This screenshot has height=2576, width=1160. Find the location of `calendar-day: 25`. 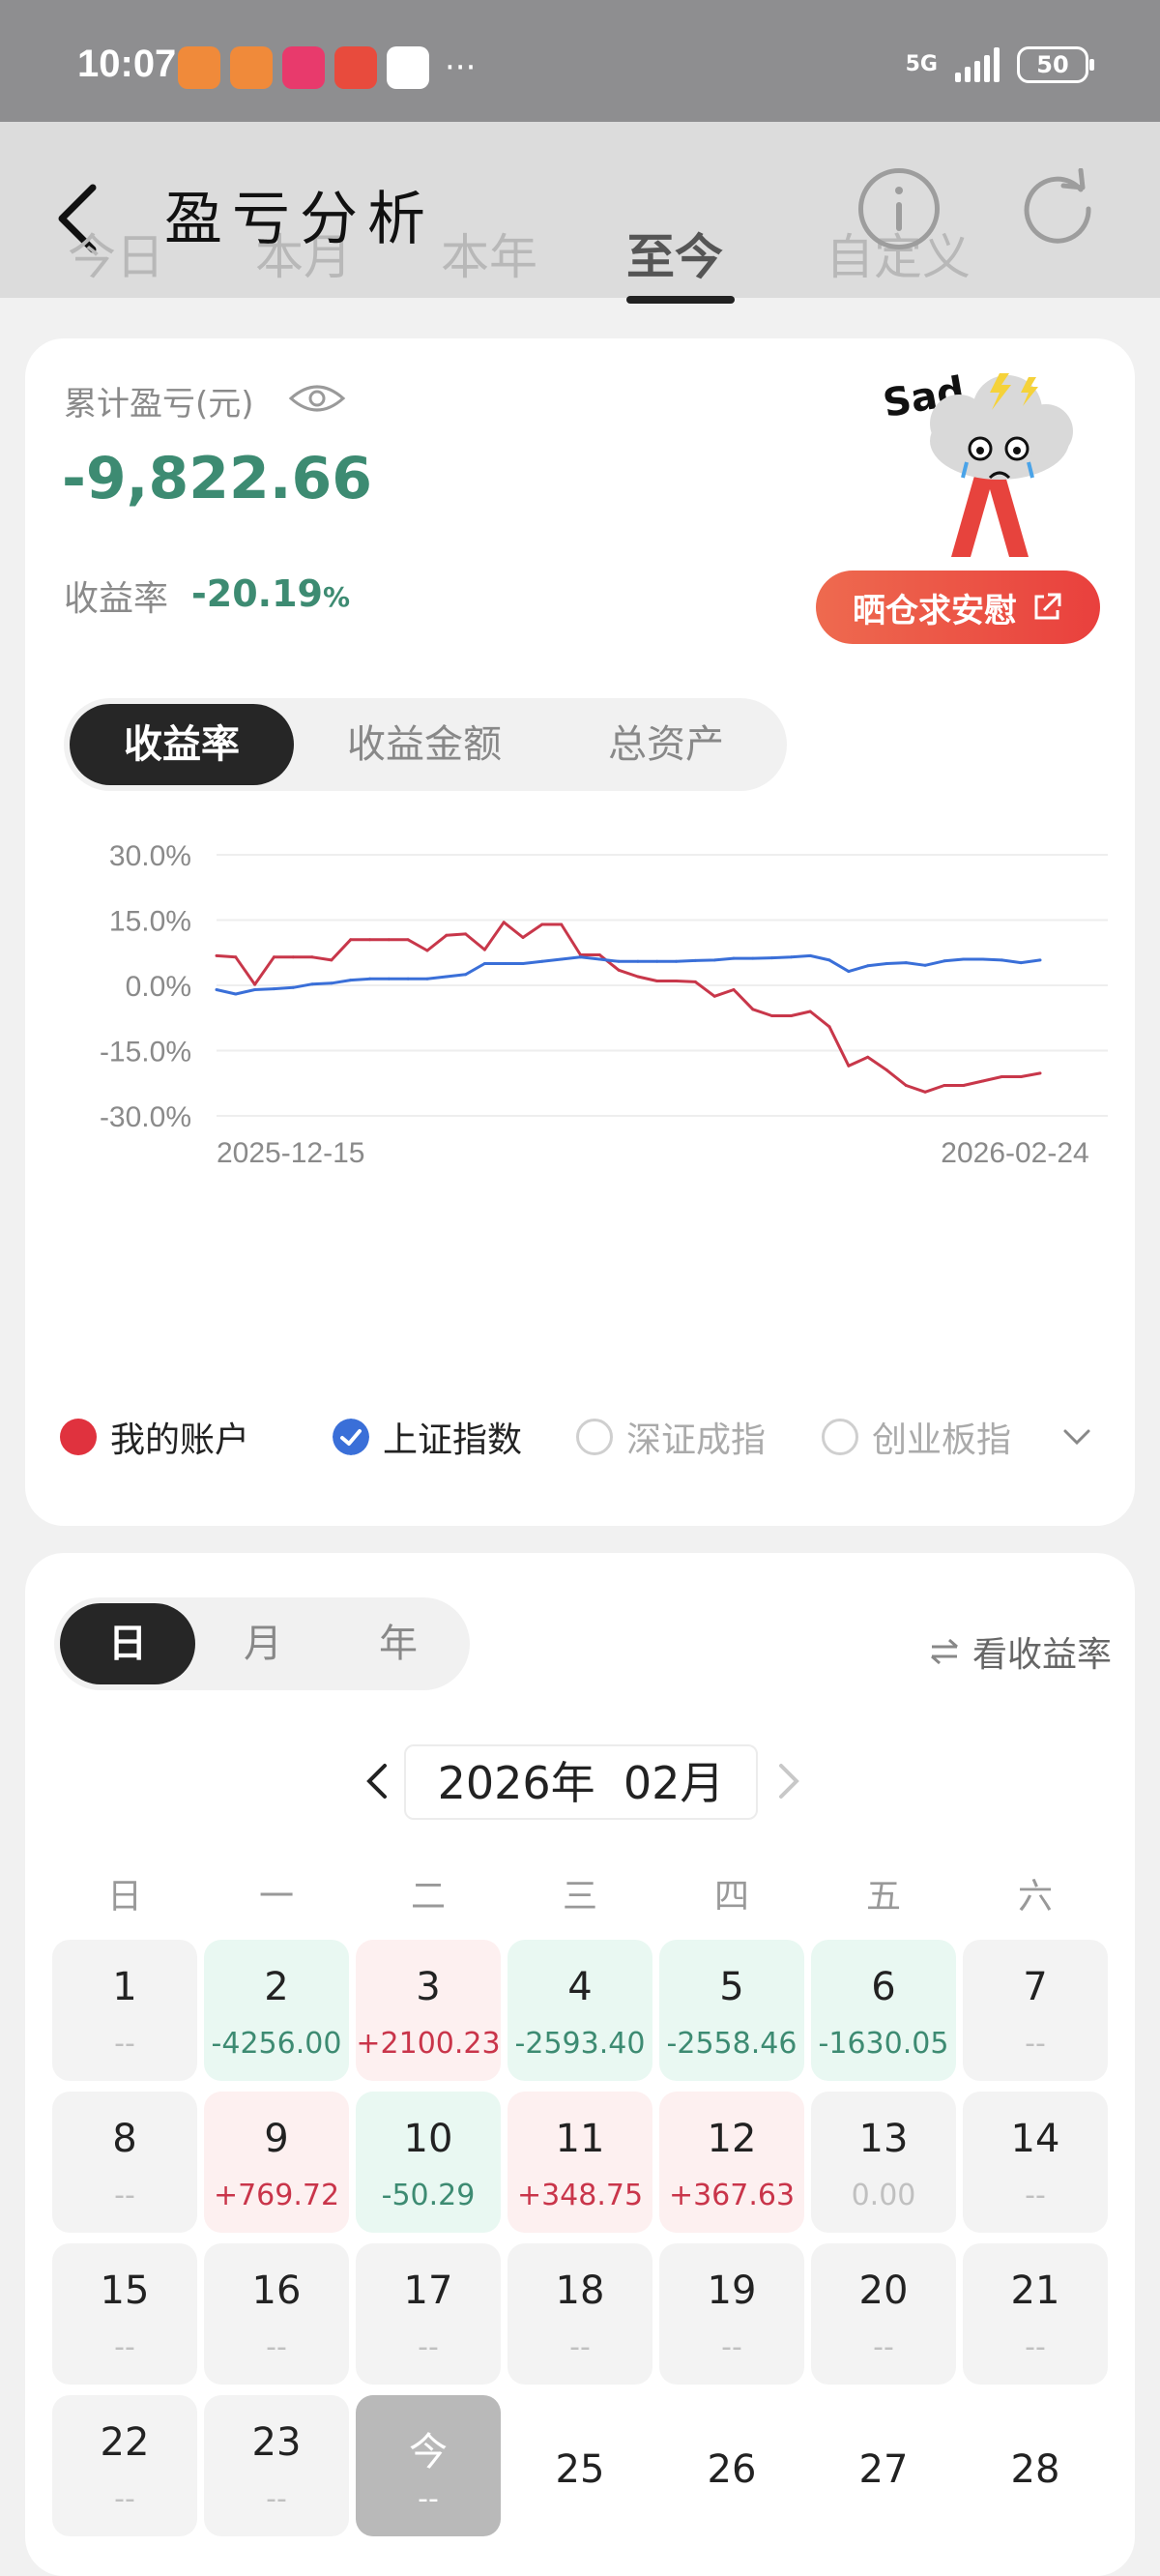

calendar-day: 25 is located at coordinates (580, 2465).